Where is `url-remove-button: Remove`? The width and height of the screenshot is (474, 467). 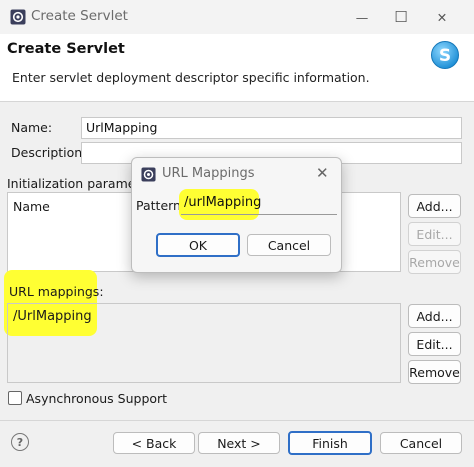 url-remove-button: Remove is located at coordinates (434, 372).